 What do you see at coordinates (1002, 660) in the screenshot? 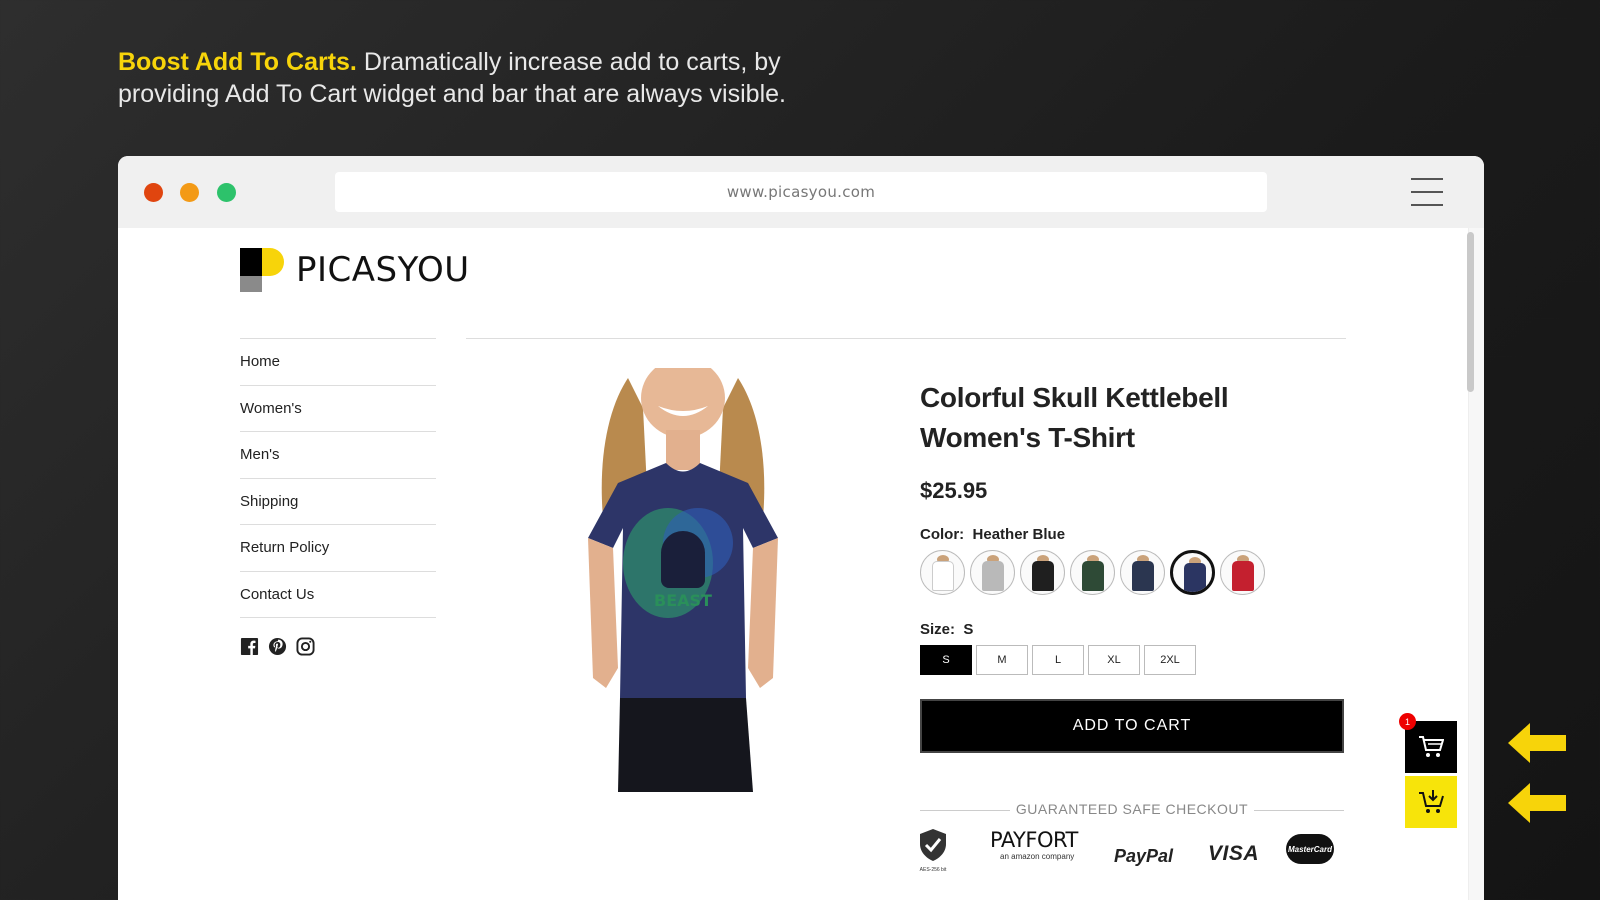
I see `size-option: M` at bounding box center [1002, 660].